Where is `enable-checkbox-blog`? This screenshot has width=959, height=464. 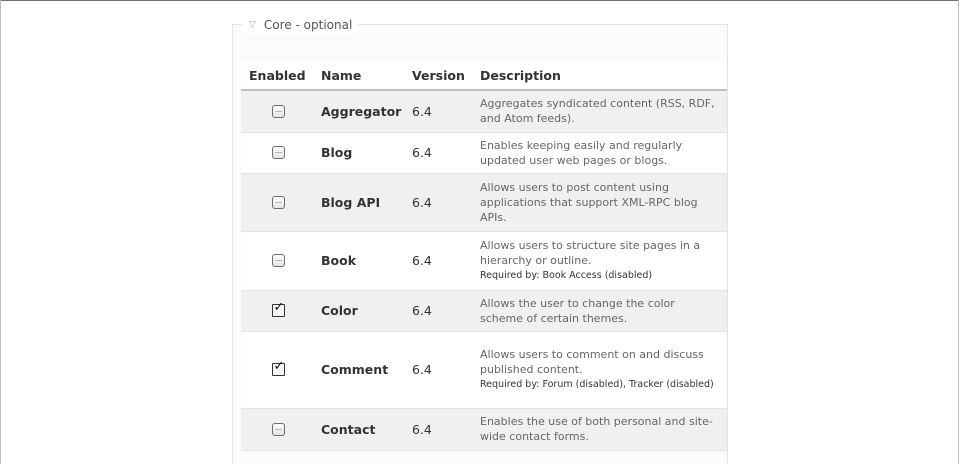 enable-checkbox-blog is located at coordinates (278, 153).